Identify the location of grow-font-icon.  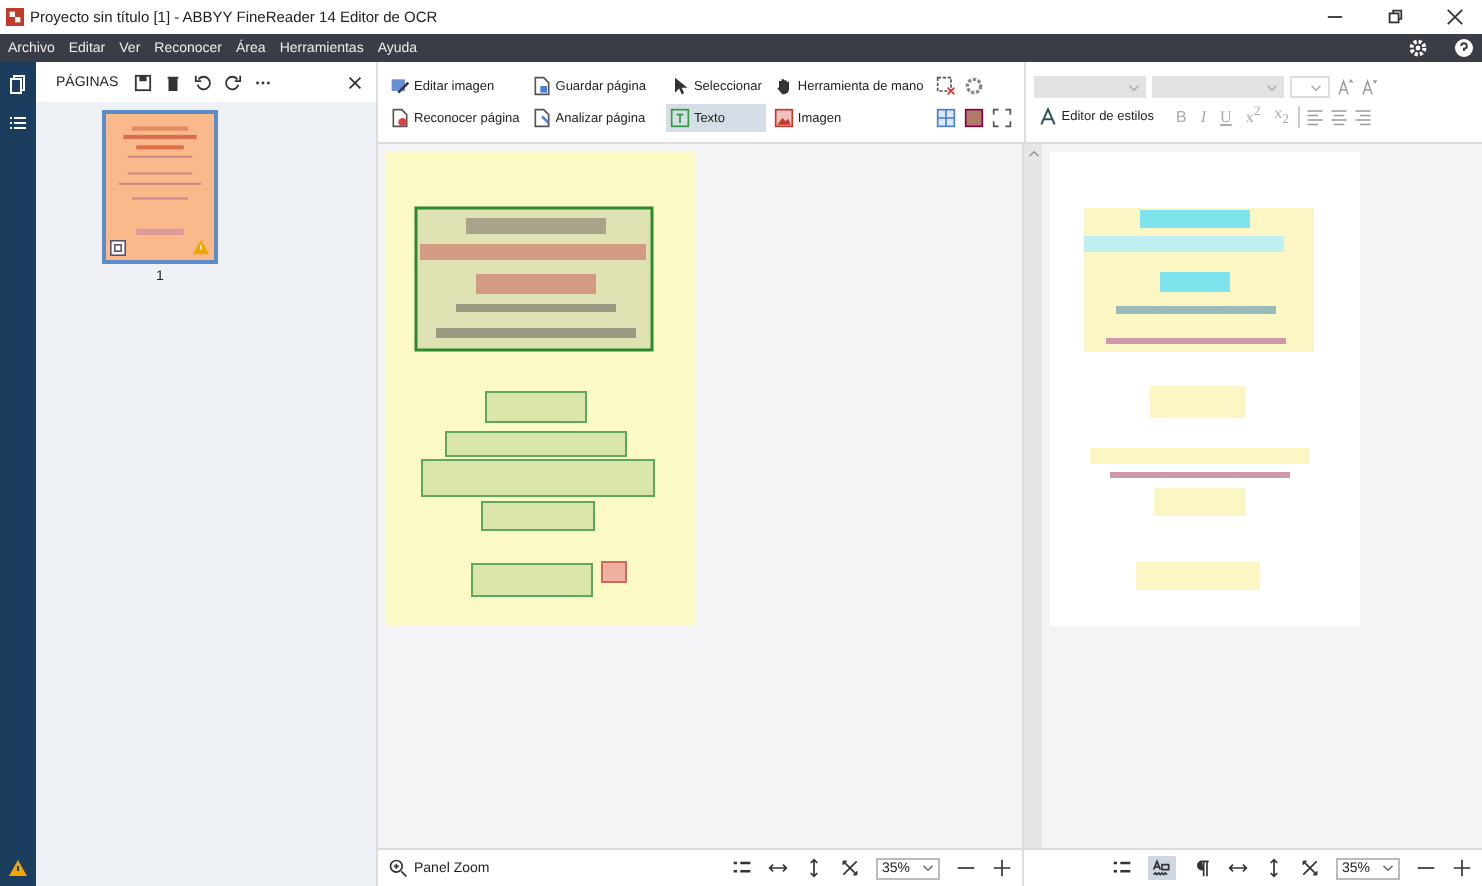
(1344, 87).